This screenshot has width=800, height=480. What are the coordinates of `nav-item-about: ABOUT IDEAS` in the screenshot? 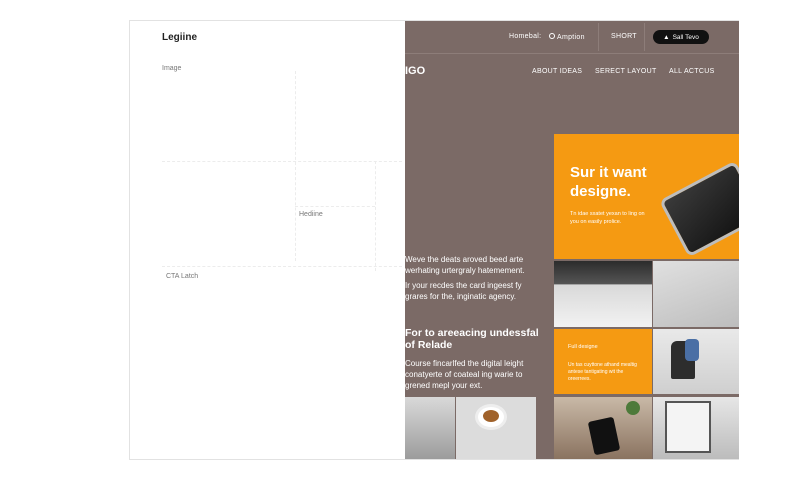 It's located at (557, 71).